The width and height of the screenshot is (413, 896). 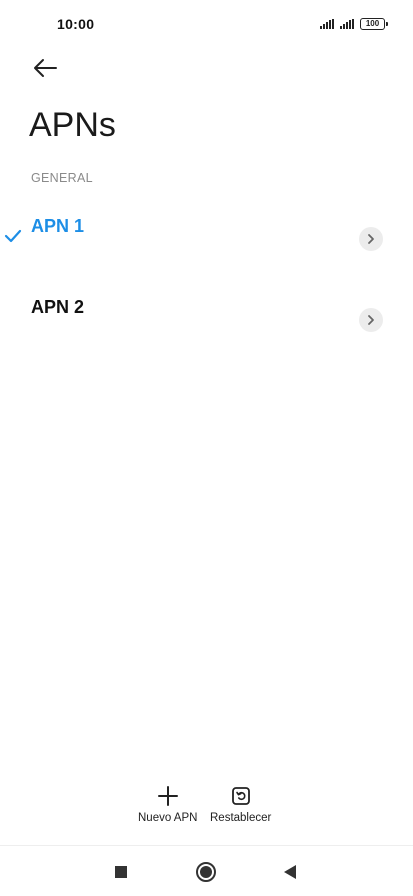 What do you see at coordinates (72, 125) in the screenshot?
I see `page-title: APNs` at bounding box center [72, 125].